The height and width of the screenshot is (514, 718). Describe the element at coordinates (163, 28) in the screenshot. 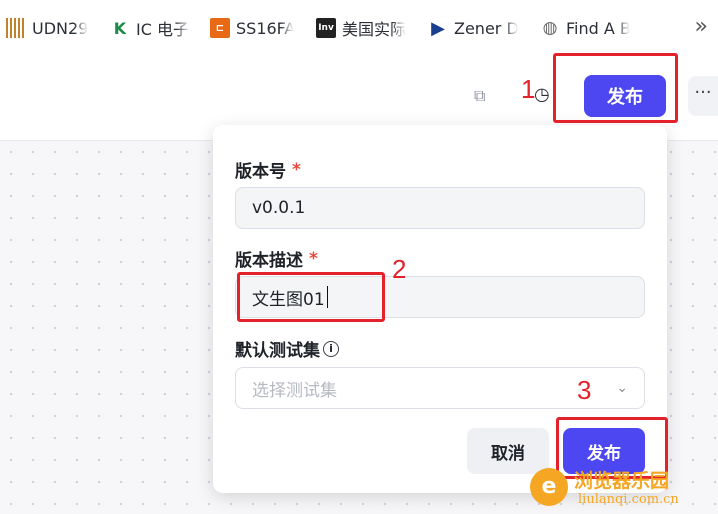

I see `bookmark-label: IC 电子` at that location.